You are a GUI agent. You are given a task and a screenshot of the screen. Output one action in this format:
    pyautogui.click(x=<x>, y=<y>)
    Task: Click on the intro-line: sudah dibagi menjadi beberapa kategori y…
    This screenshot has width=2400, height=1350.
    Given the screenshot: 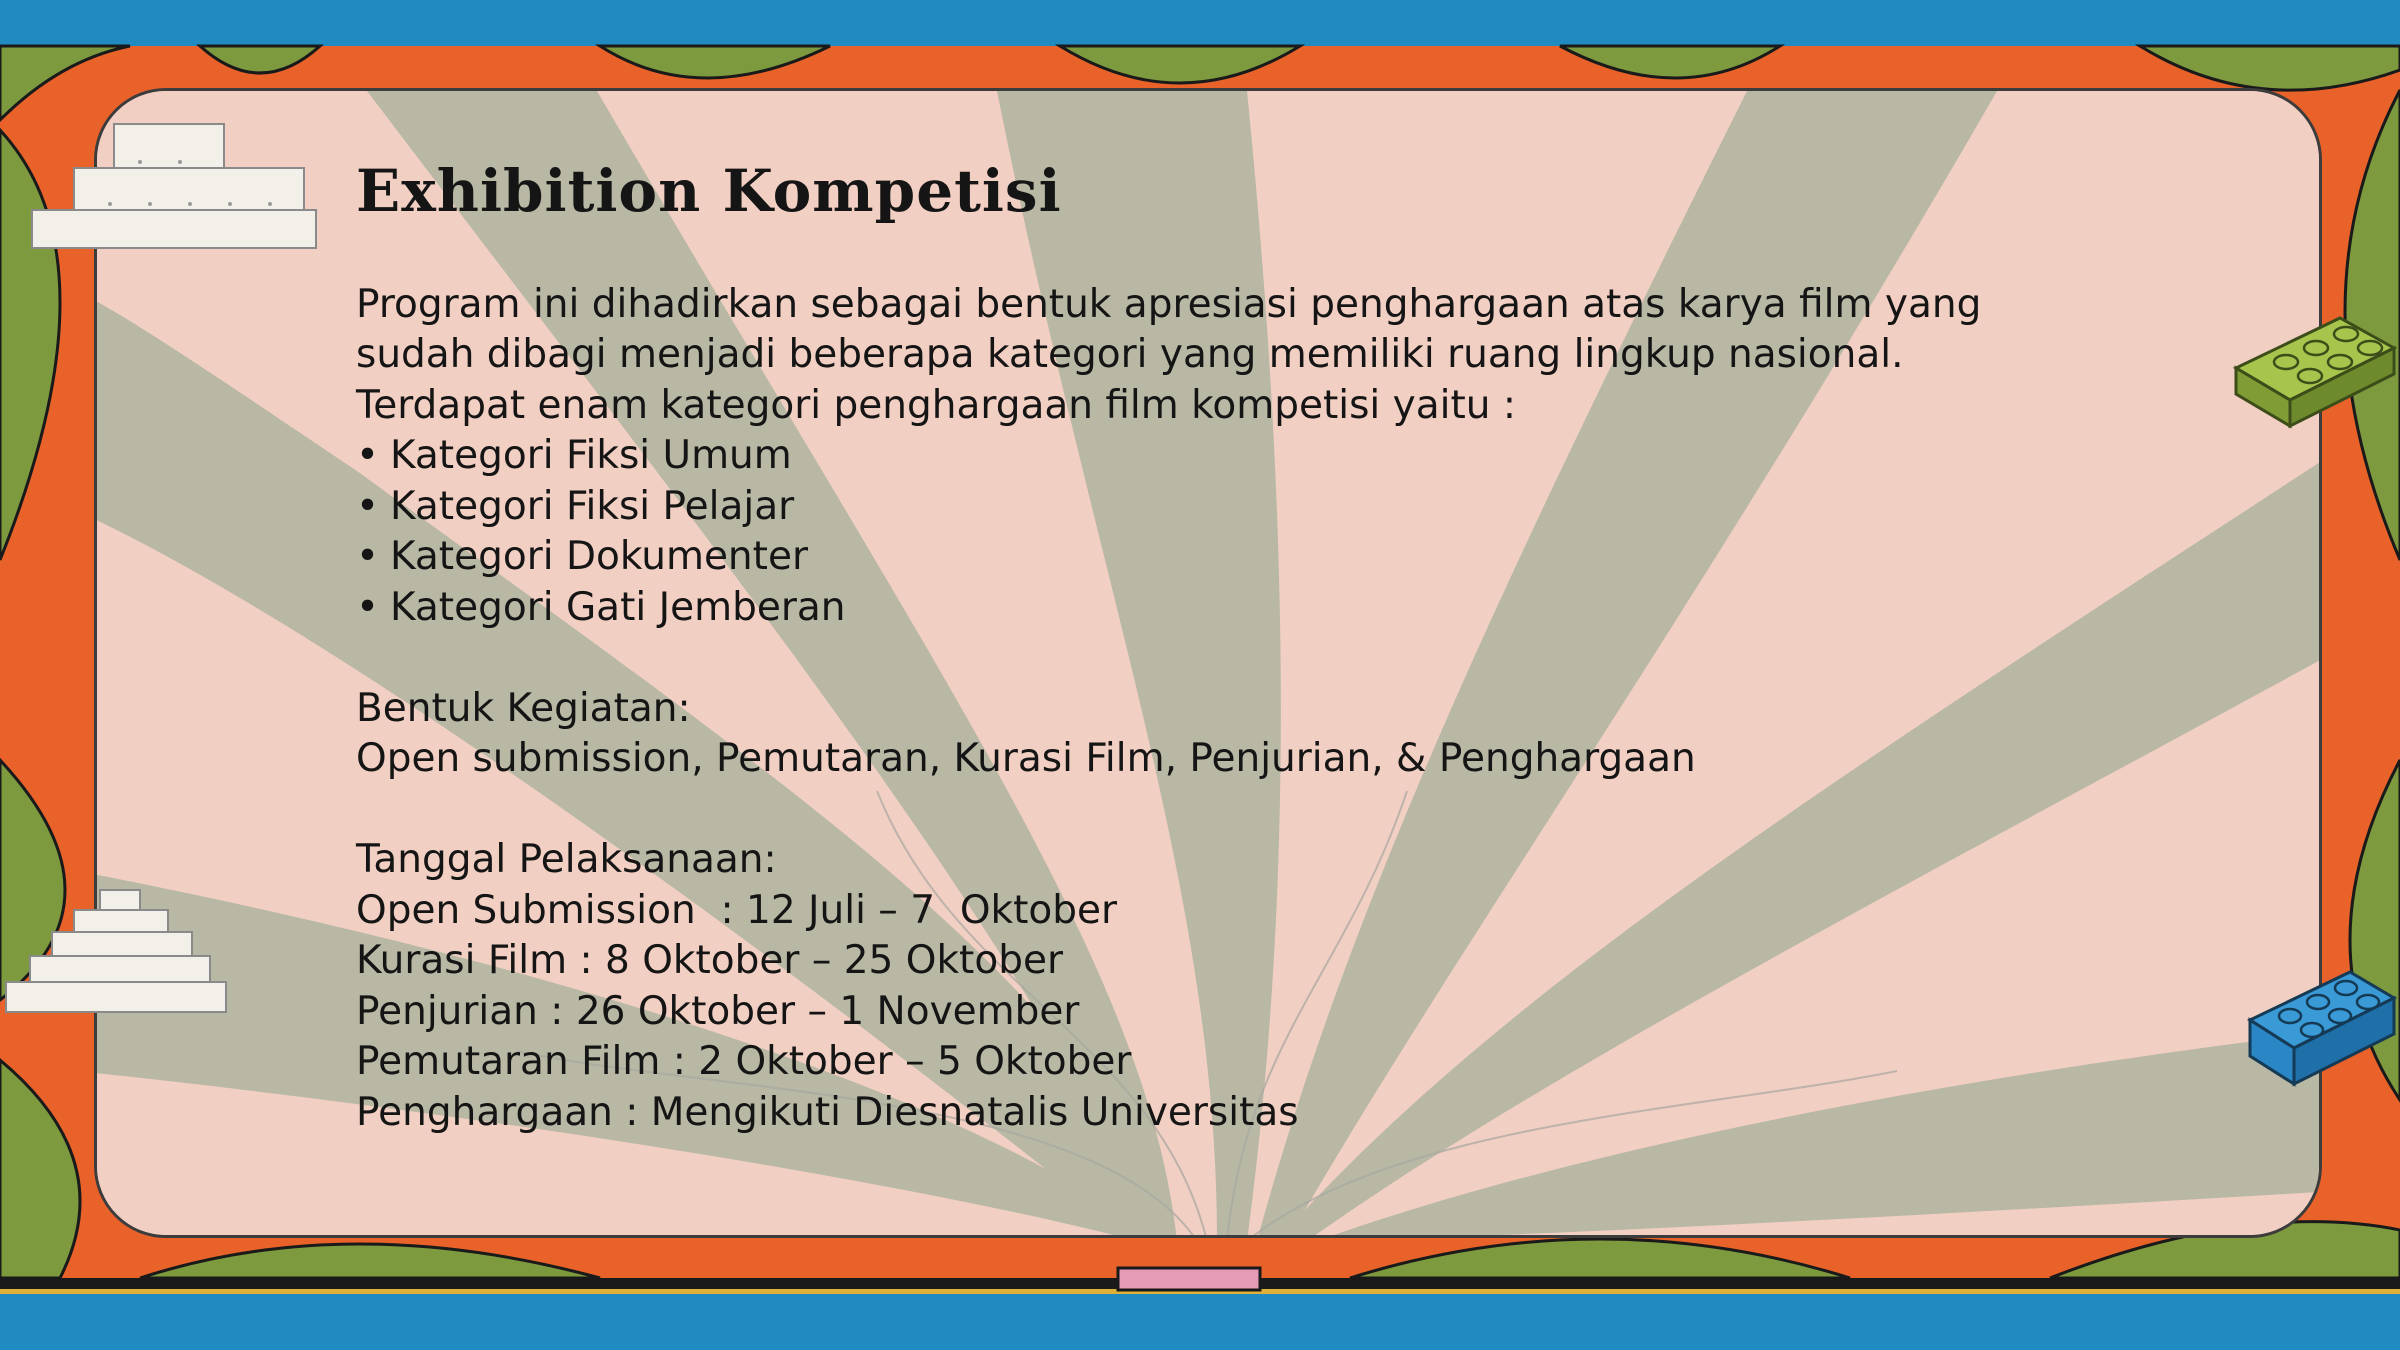 What is the action you would take?
    pyautogui.click(x=1130, y=355)
    